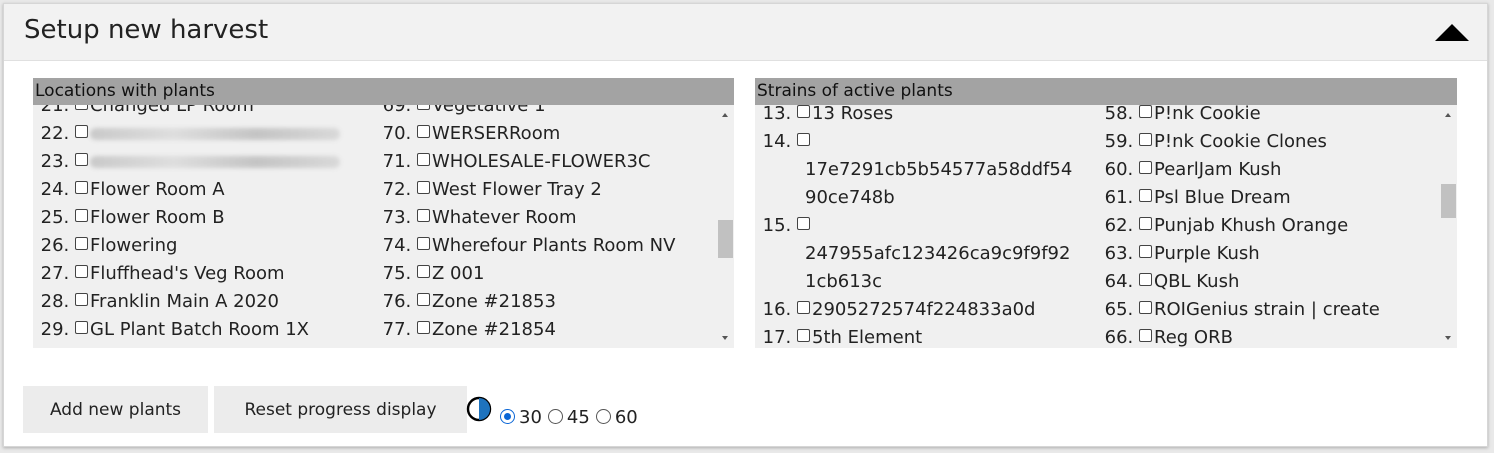 This screenshot has height=453, width=1494. What do you see at coordinates (463, 302) in the screenshot?
I see `list-item: 76. Zone #21853` at bounding box center [463, 302].